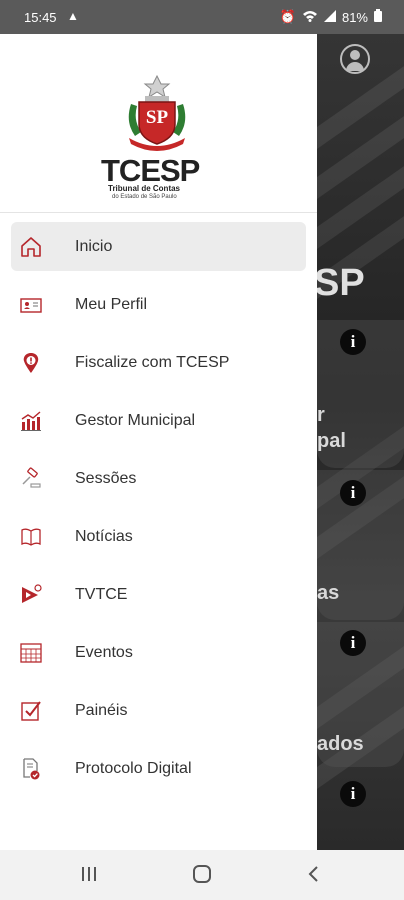  What do you see at coordinates (157, 117) in the screenshot?
I see `svg-text: SP` at bounding box center [157, 117].